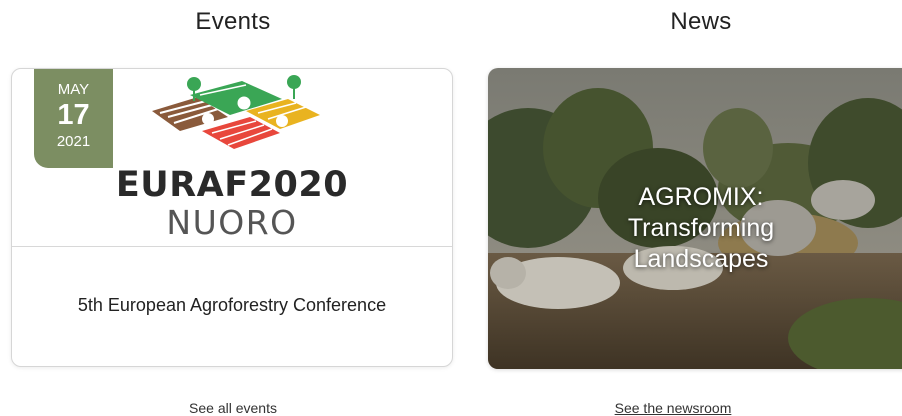  I want to click on see-newsroom-link: See the newsroom, so click(673, 408).